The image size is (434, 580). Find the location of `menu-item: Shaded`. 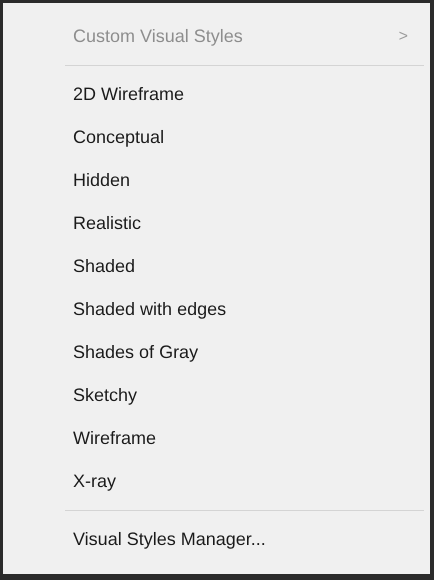

menu-item: Shaded is located at coordinates (216, 266).